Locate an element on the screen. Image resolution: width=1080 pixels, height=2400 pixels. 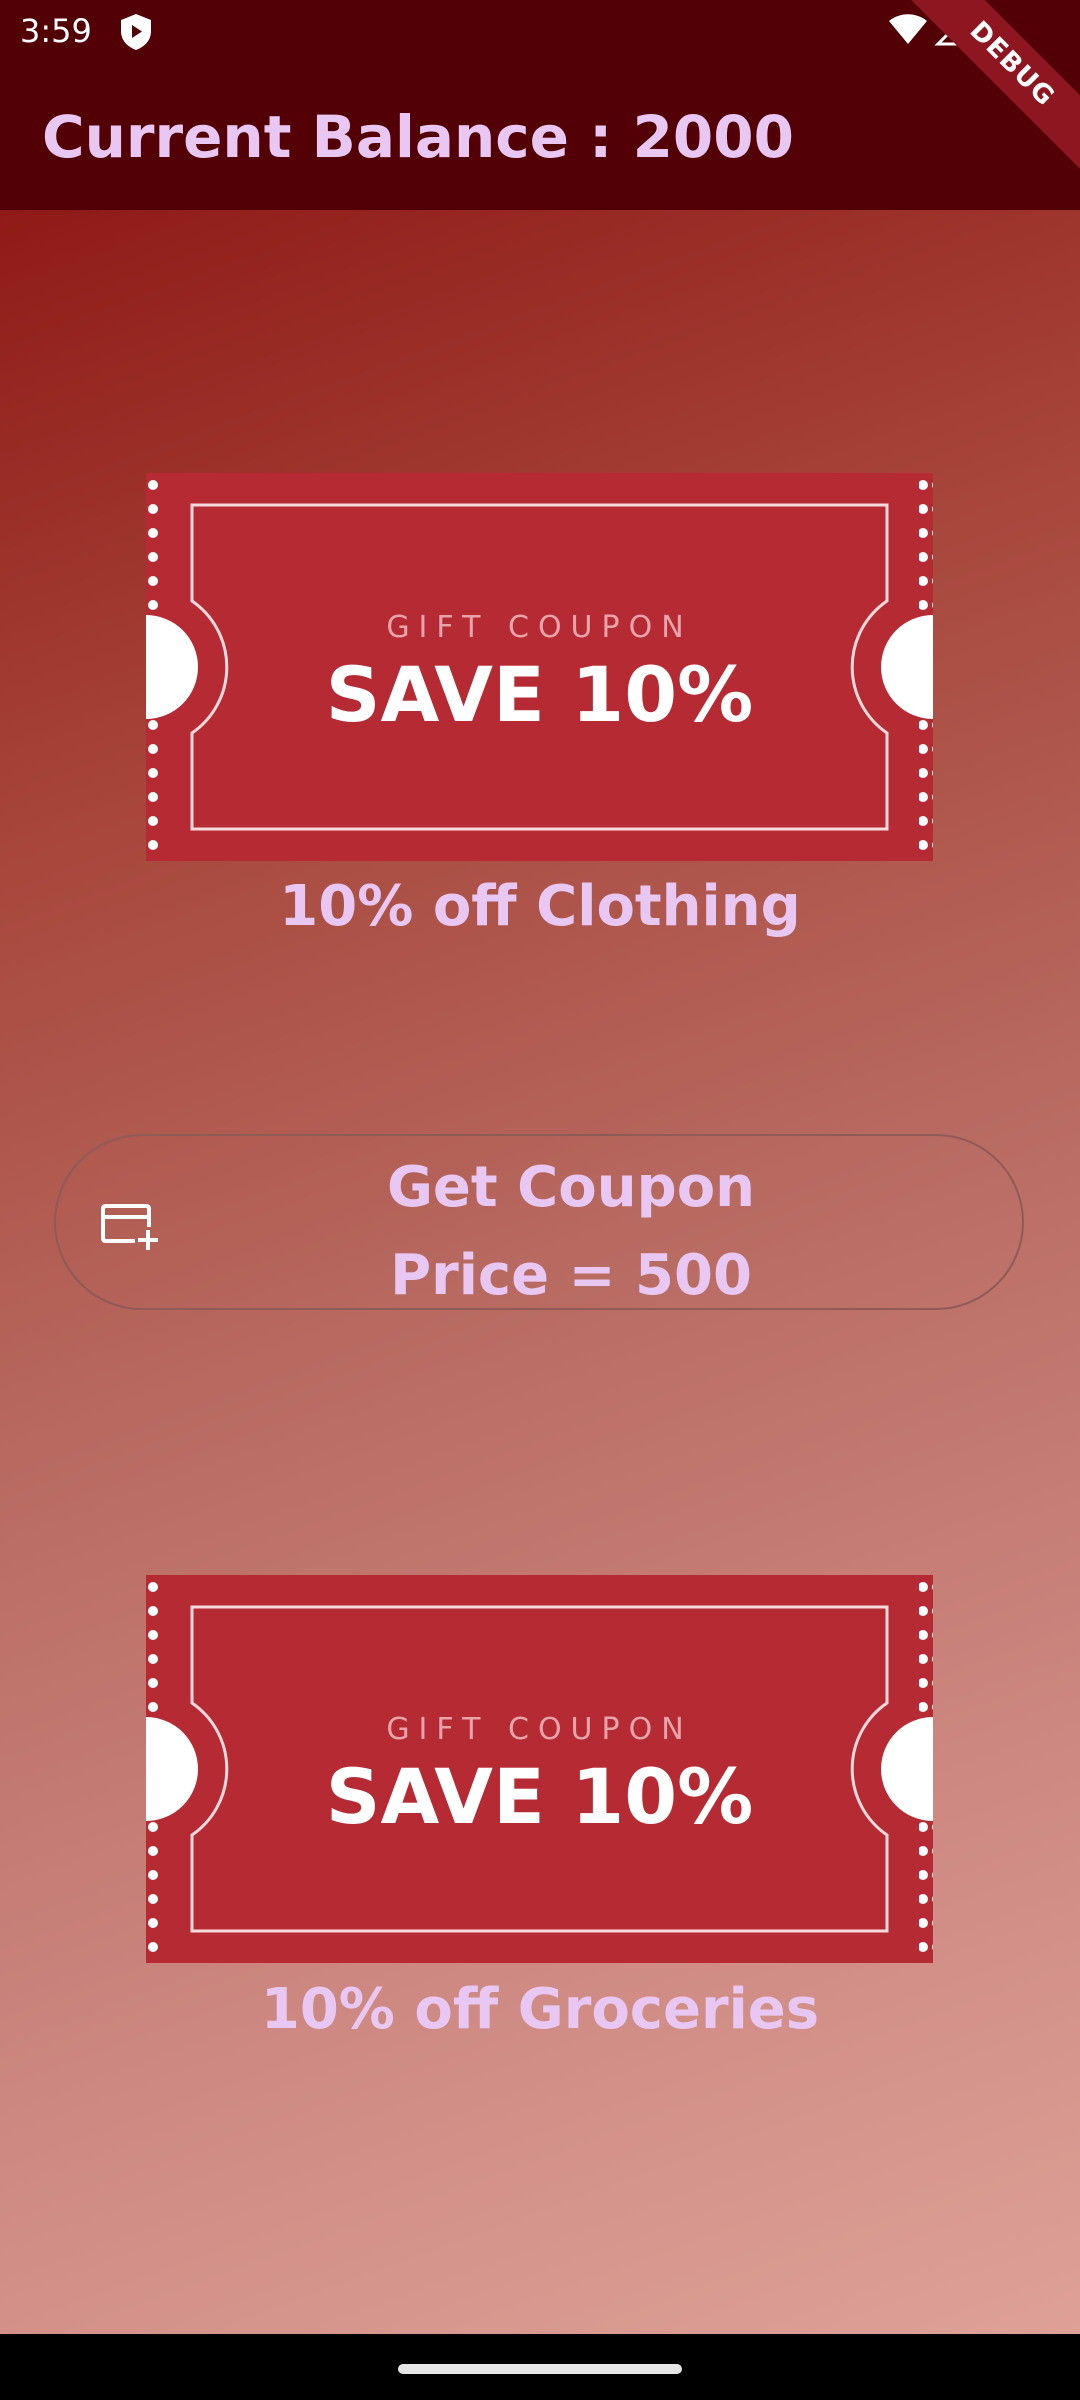
add-card-icon is located at coordinates (129, 1227).